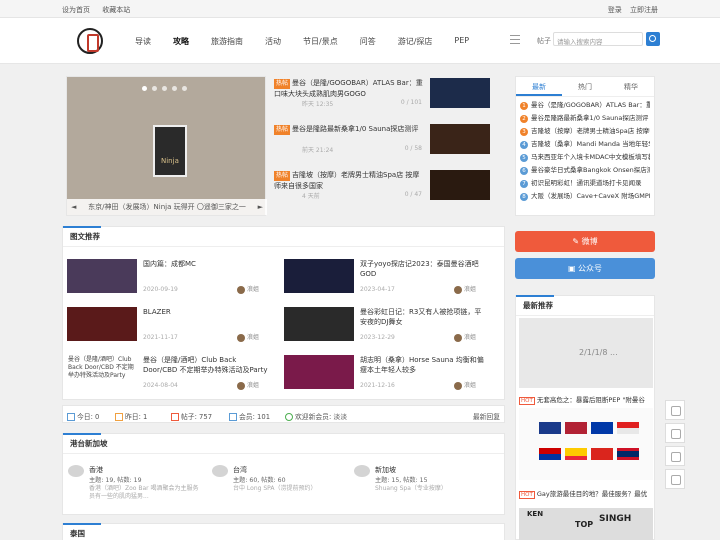 The image size is (720, 540). Describe the element at coordinates (590, 131) in the screenshot. I see `list-item-title: 吉隆坡（按摩）老牌男士精油Spa店 按摩师` at that location.